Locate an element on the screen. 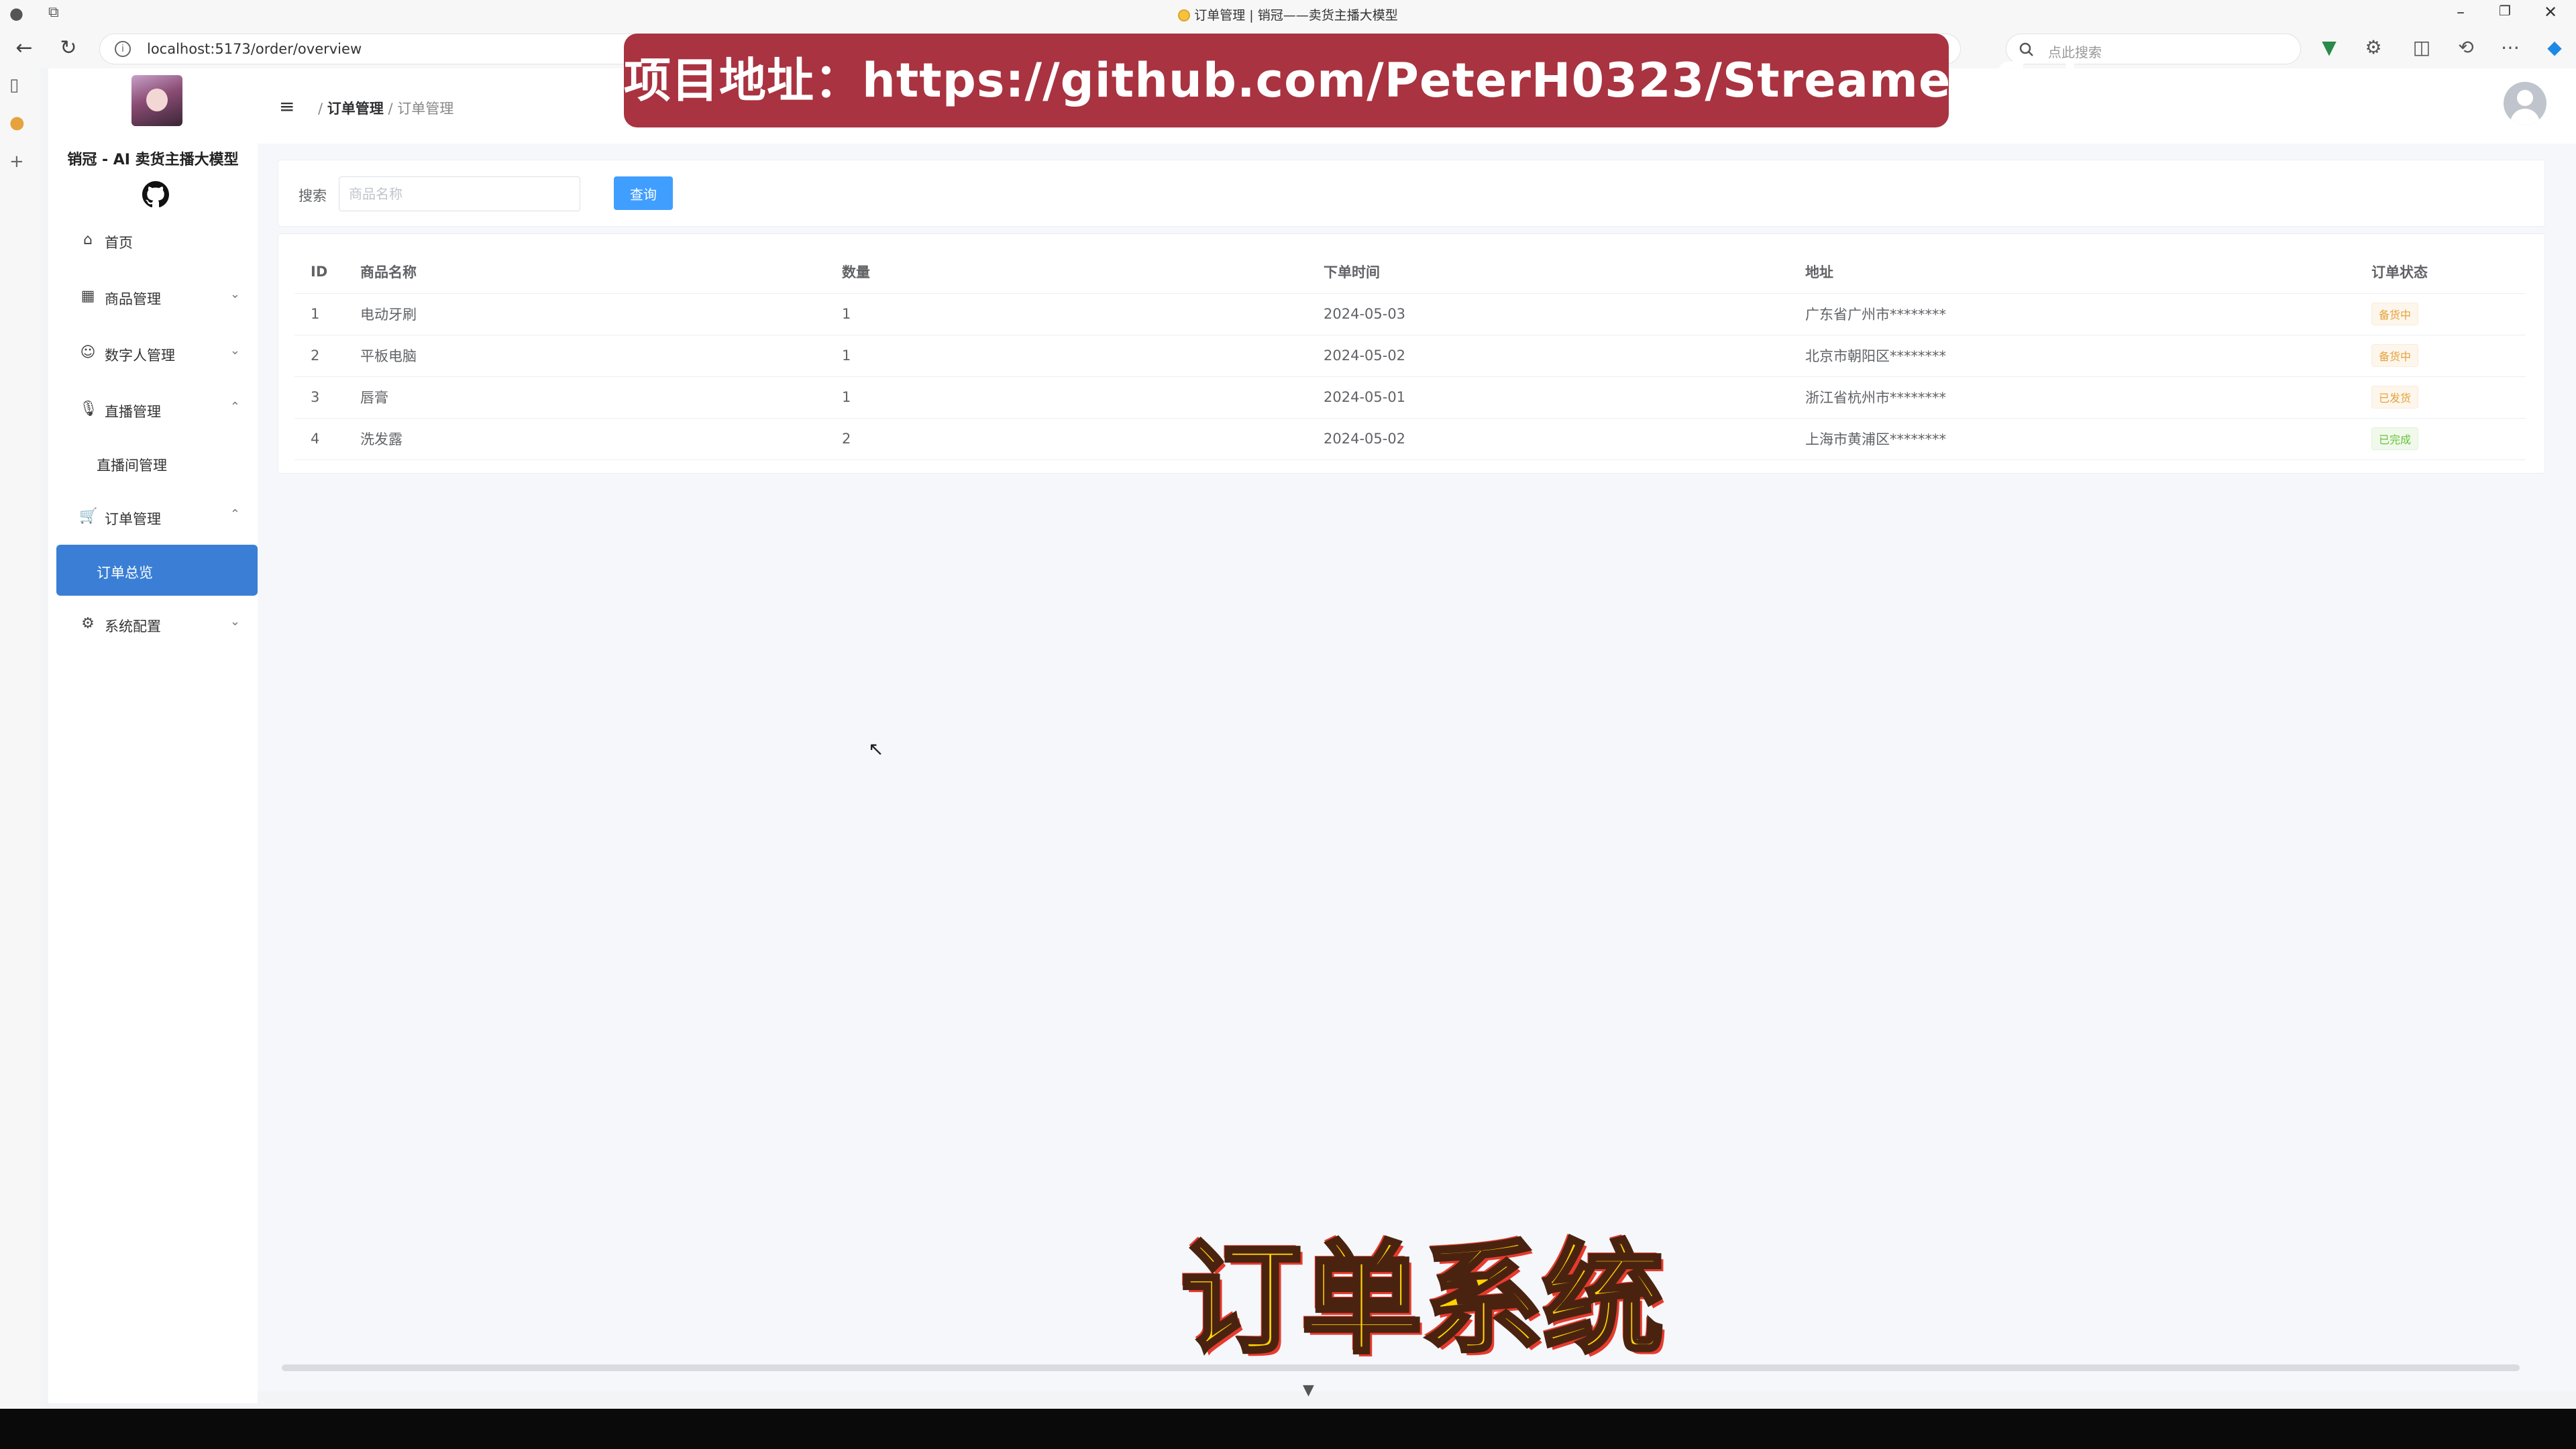 This screenshot has width=2576, height=1449. product-name-search-input is located at coordinates (459, 193).